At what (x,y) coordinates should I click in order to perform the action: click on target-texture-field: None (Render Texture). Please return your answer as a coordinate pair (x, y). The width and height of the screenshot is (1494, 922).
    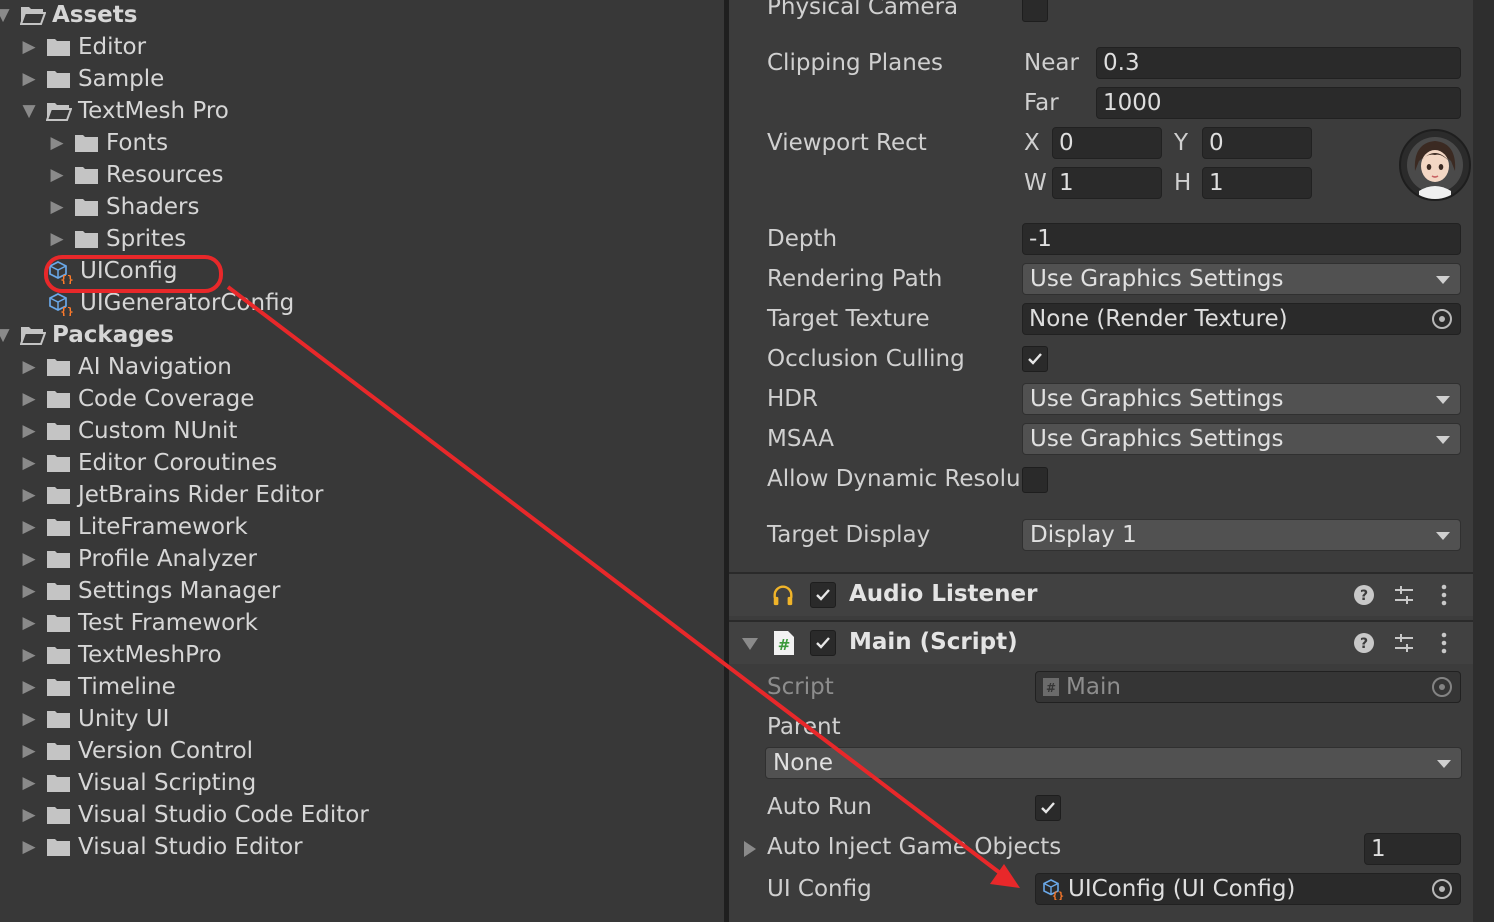
    Looking at the image, I should click on (1241, 319).